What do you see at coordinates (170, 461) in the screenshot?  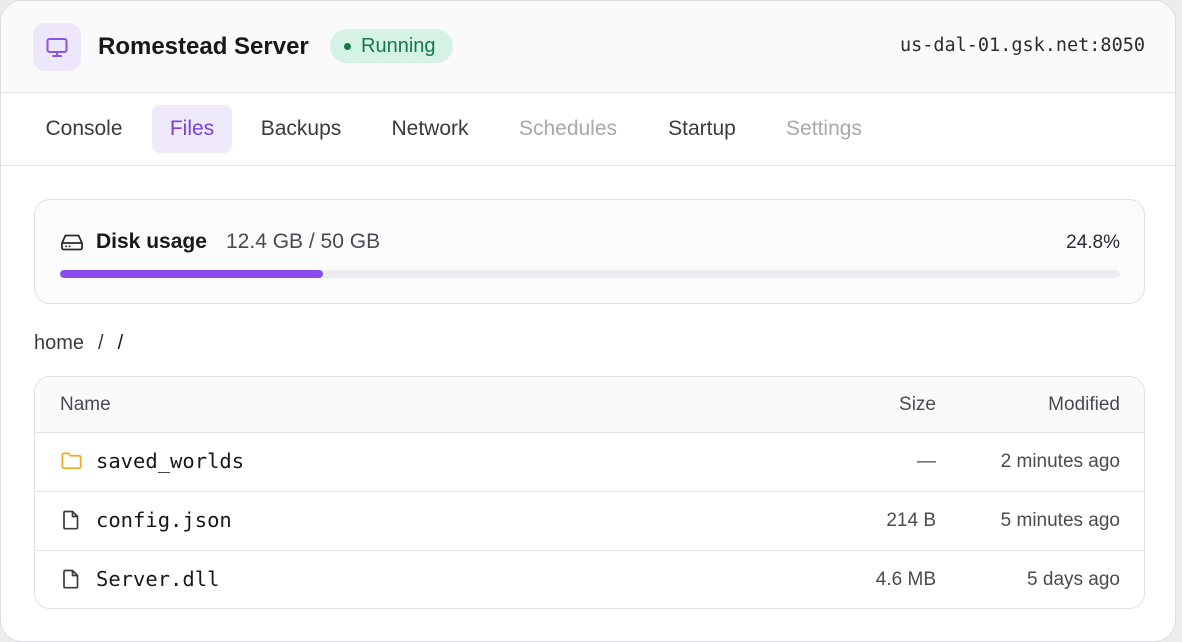 I see `file-name: saved_worlds` at bounding box center [170, 461].